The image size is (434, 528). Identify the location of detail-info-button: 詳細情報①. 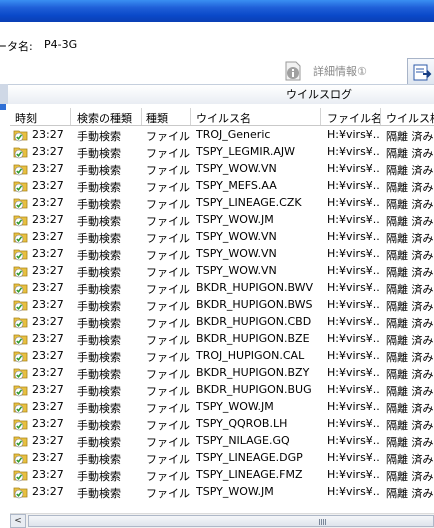
(340, 71).